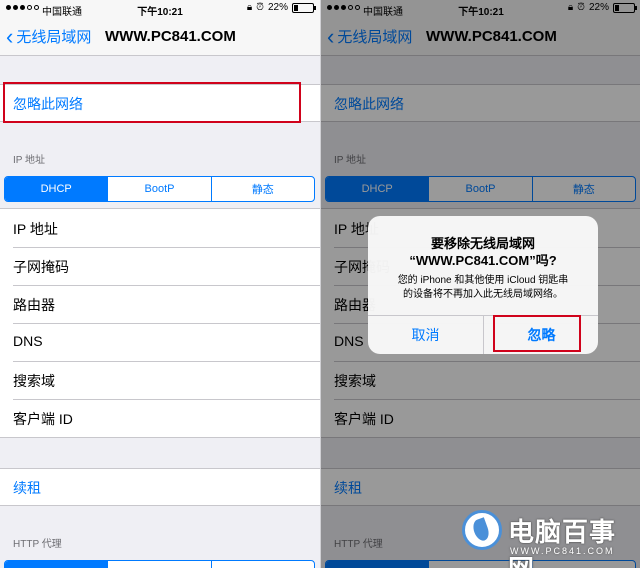 The image size is (640, 568). I want to click on cancel-button: 取消, so click(425, 334).